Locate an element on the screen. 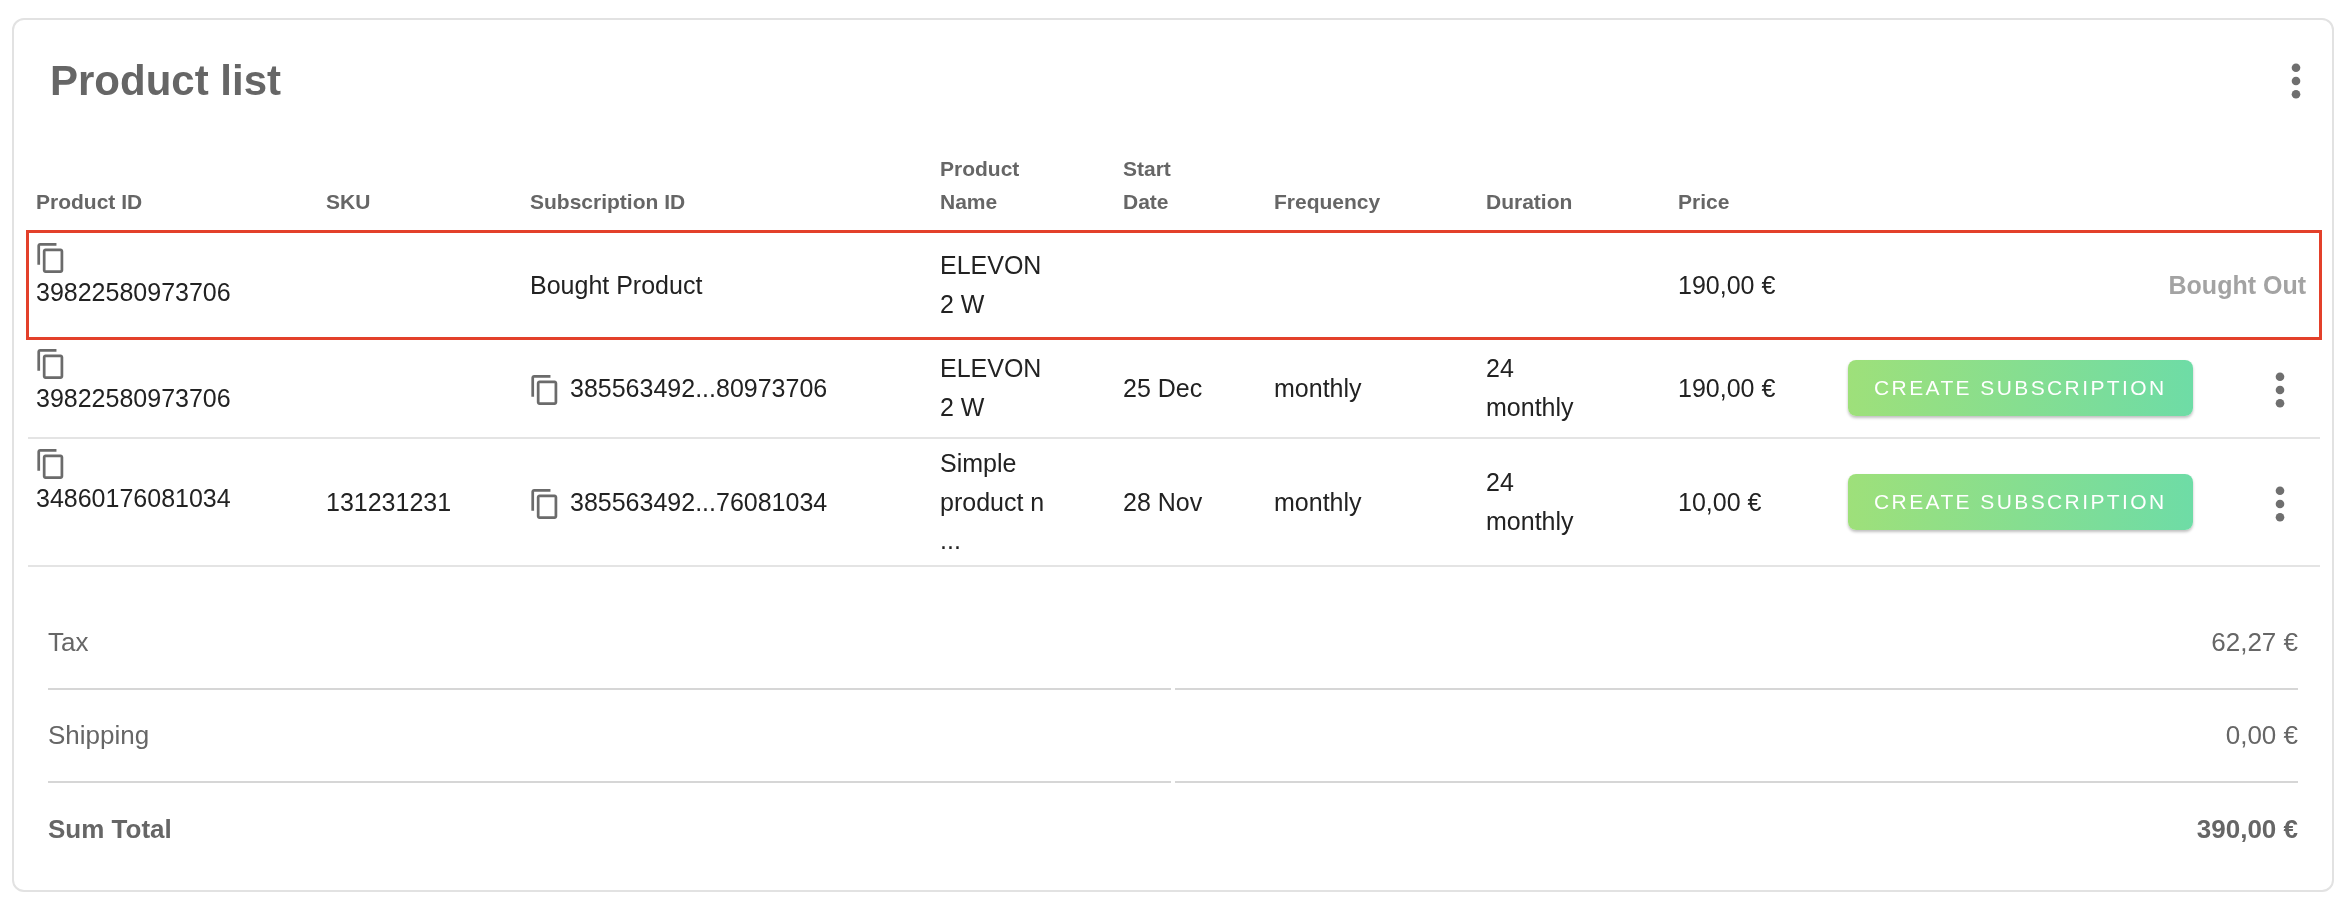  summary-label: Tax is located at coordinates (68, 642).